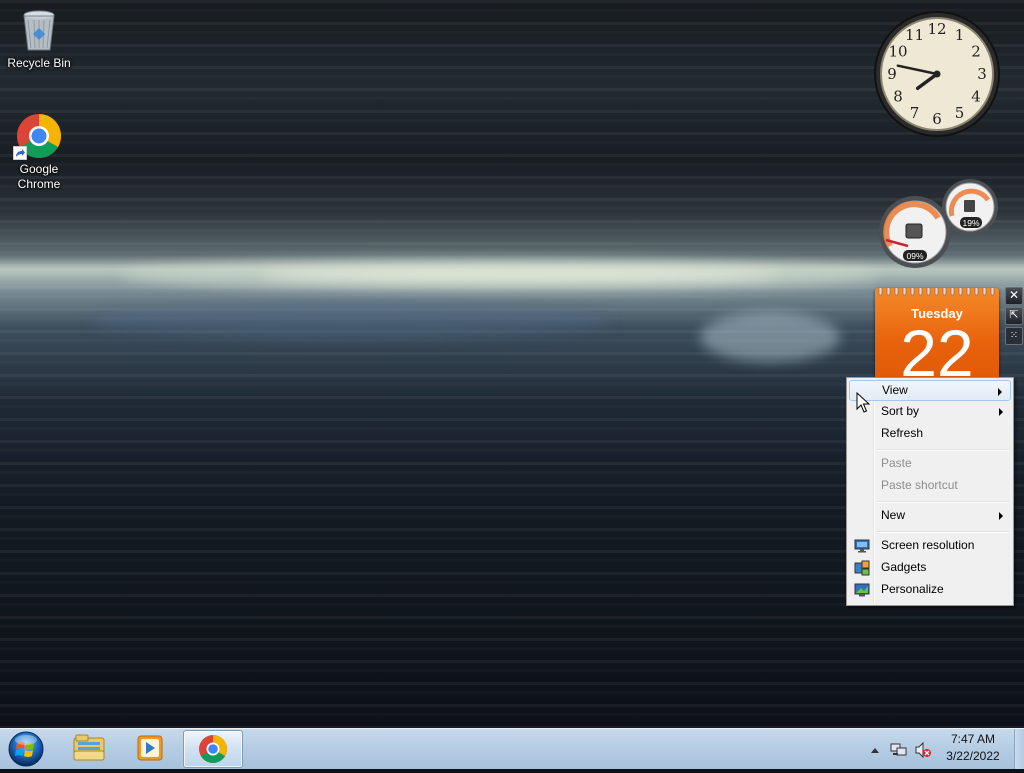 The width and height of the screenshot is (1024, 773). I want to click on clock-numeral: 12, so click(936, 29).